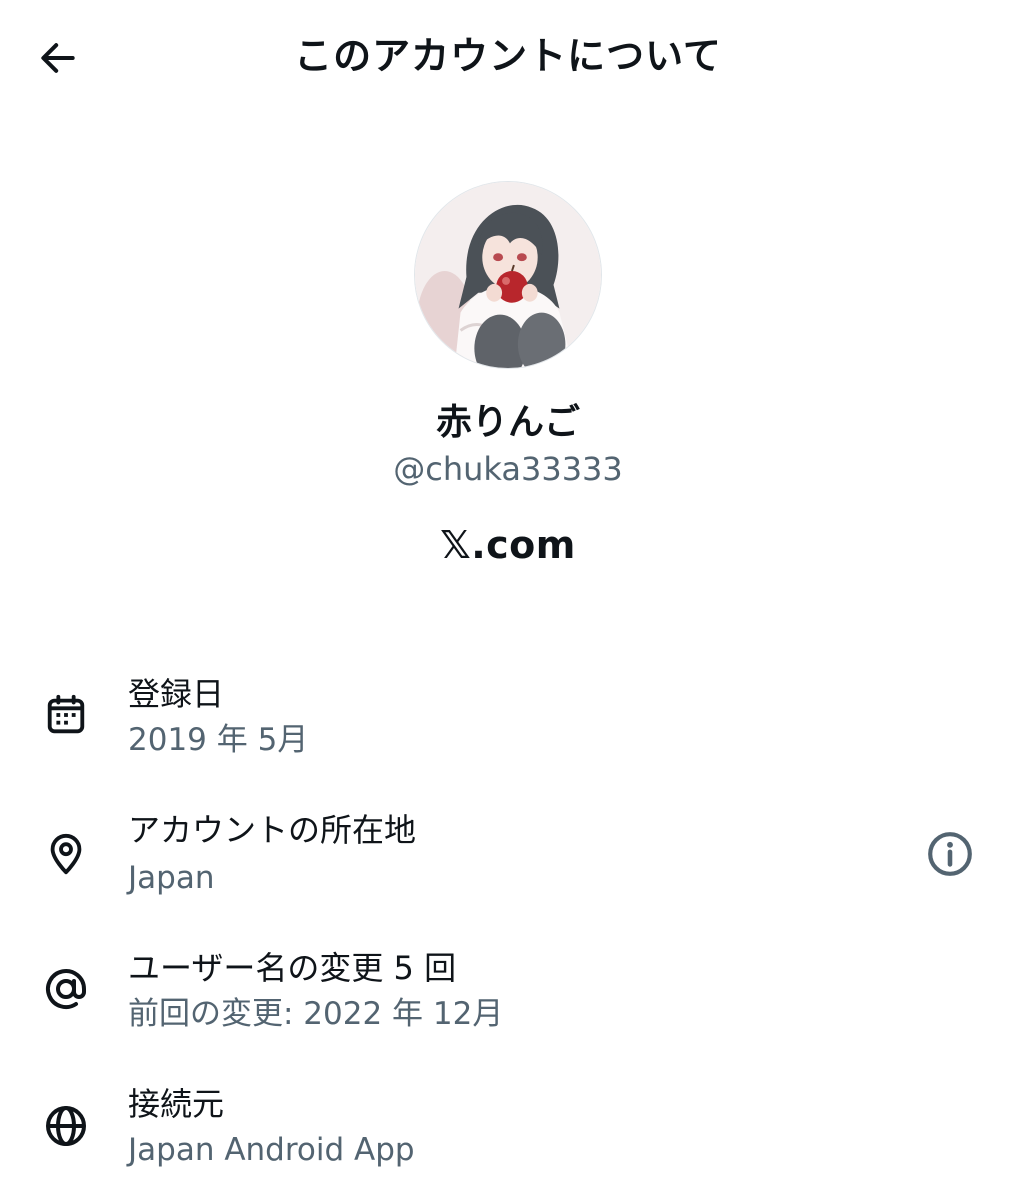 This screenshot has height=1200, width=1016. Describe the element at coordinates (271, 1150) in the screenshot. I see `detail-value: Japan Android App` at that location.